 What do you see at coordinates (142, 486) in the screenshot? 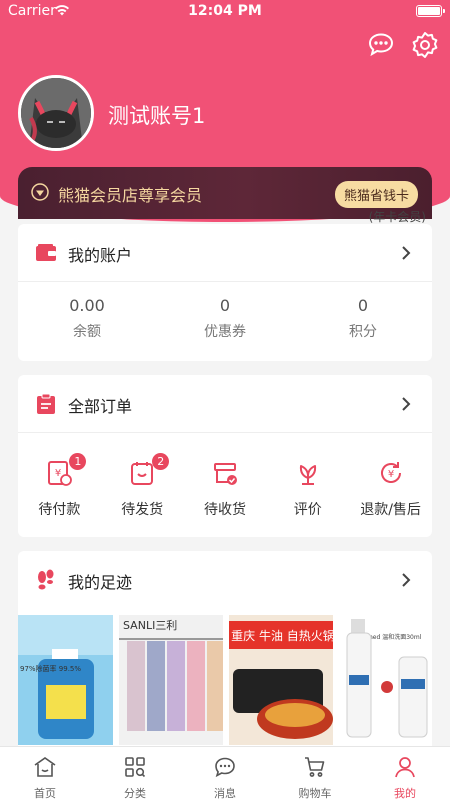
I see `order-pending-shipment: 2 待发货` at bounding box center [142, 486].